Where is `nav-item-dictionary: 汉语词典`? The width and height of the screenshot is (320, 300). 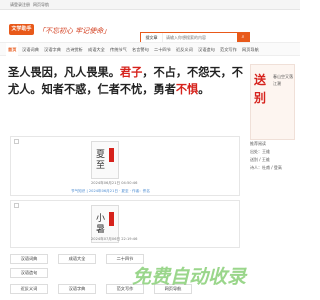
nav-item-dictionary: 汉语词典 is located at coordinates (30, 49).